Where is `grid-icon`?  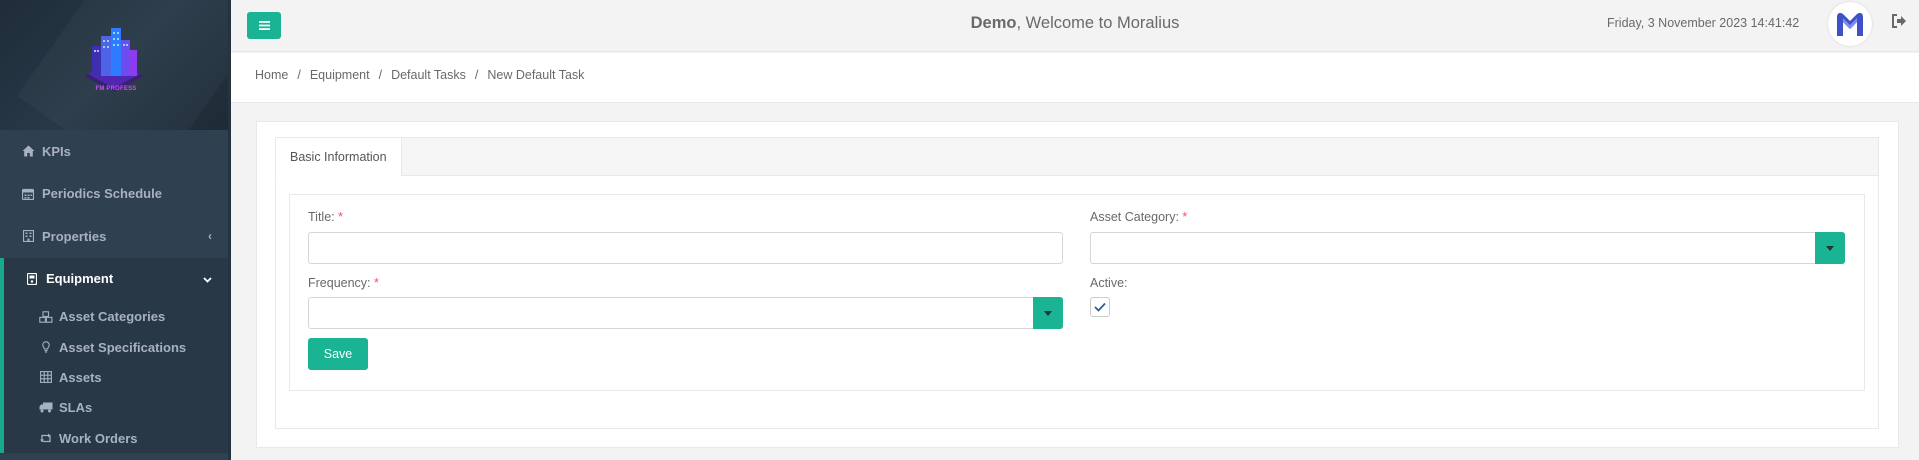
grid-icon is located at coordinates (46, 377).